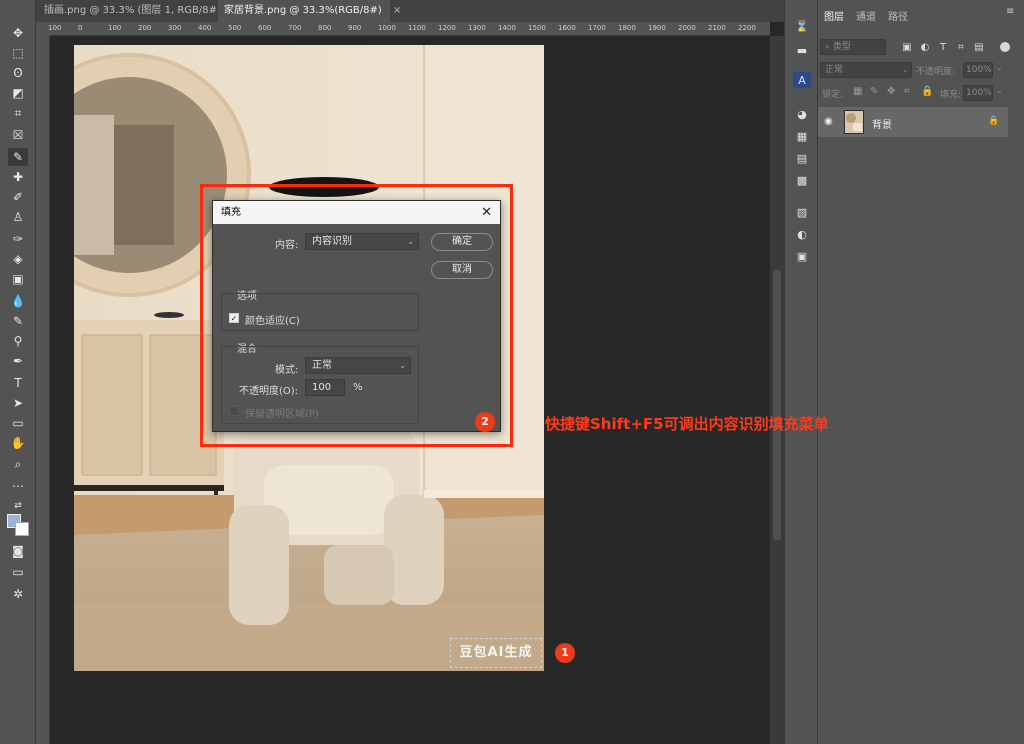 The image size is (1024, 744). I want to click on tab-label: 插画.png @ 33.3% (图层 1, RGB/8#) *, so click(137, 10).